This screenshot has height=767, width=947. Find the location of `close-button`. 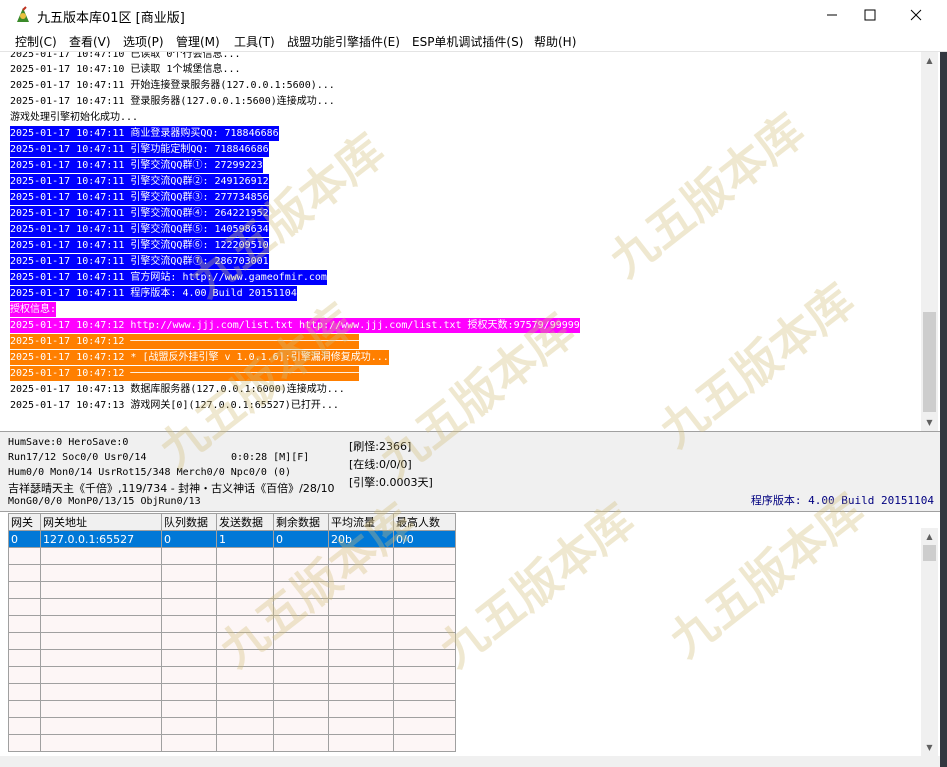

close-button is located at coordinates (916, 15).